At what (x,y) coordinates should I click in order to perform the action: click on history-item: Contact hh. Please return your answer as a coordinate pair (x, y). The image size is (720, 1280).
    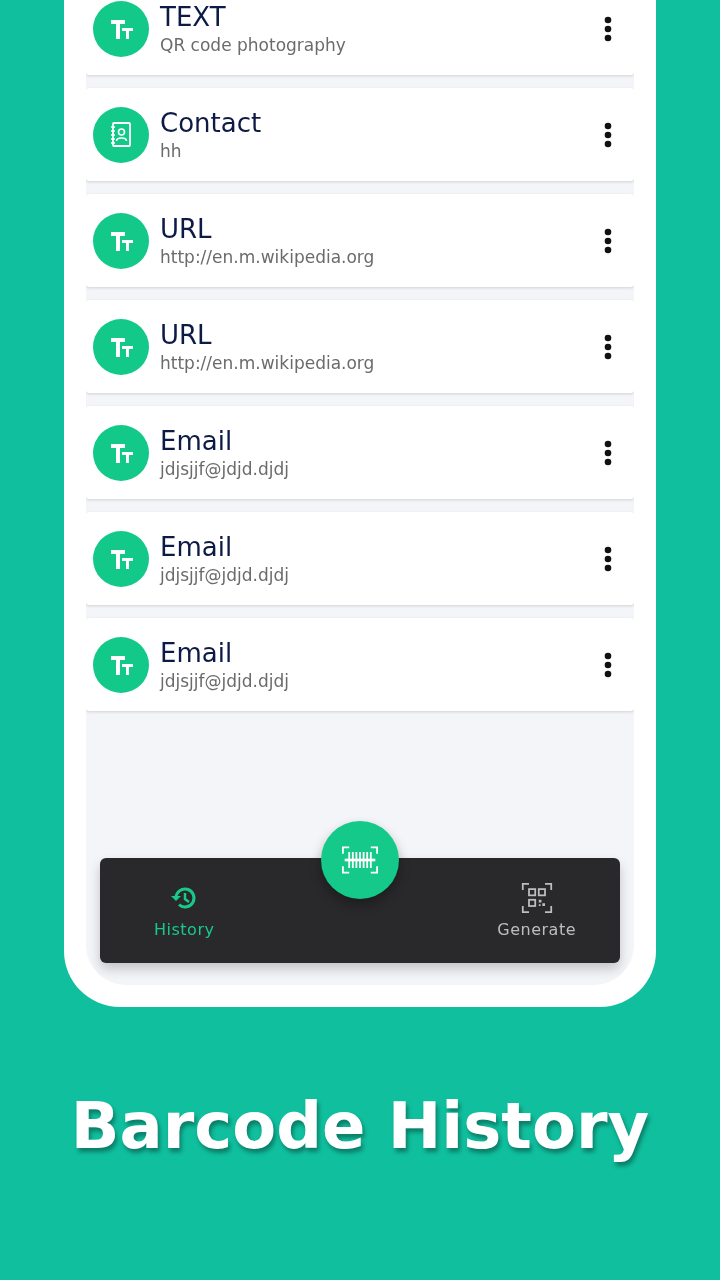
    Looking at the image, I should click on (360, 134).